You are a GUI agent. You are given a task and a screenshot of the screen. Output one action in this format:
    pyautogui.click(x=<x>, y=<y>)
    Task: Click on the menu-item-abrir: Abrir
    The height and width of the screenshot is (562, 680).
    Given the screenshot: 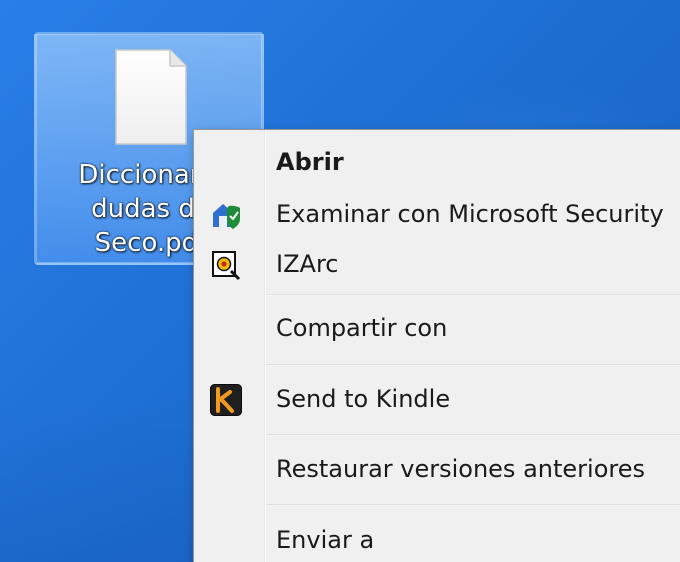 What is the action you would take?
    pyautogui.click(x=437, y=162)
    